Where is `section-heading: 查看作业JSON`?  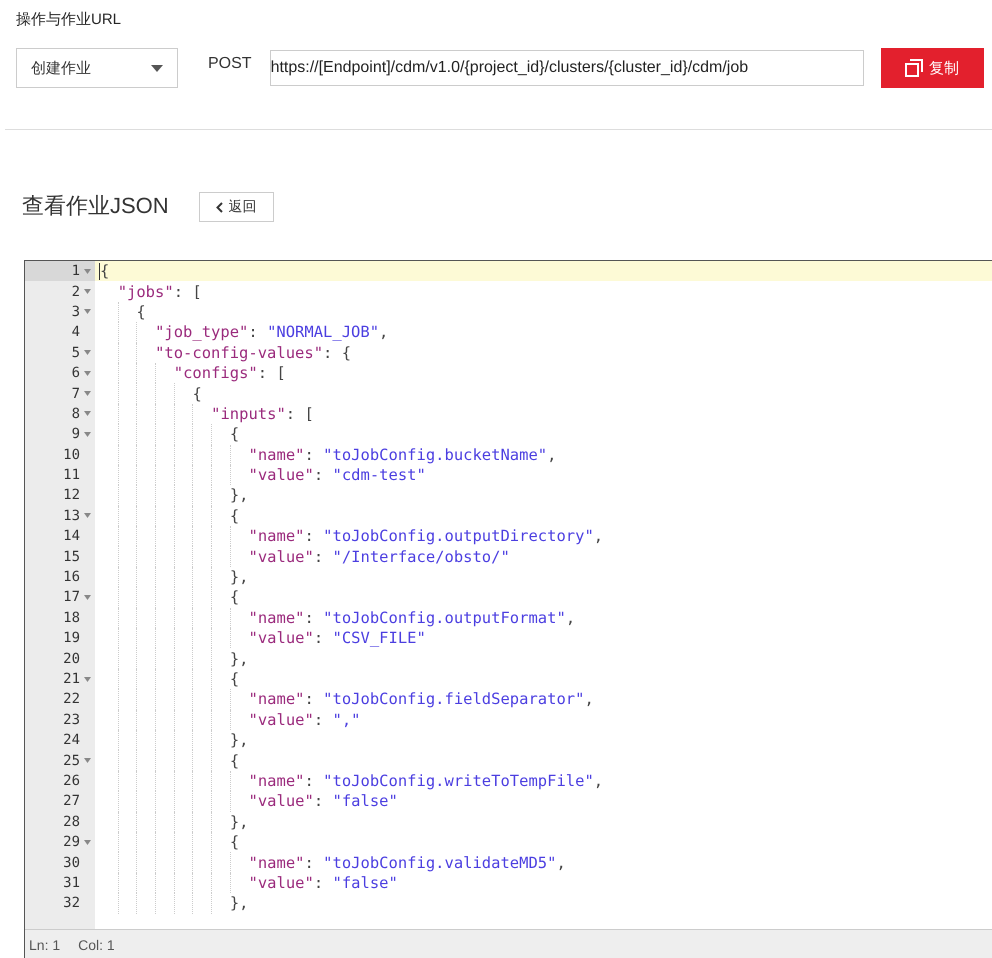
section-heading: 查看作业JSON is located at coordinates (95, 206).